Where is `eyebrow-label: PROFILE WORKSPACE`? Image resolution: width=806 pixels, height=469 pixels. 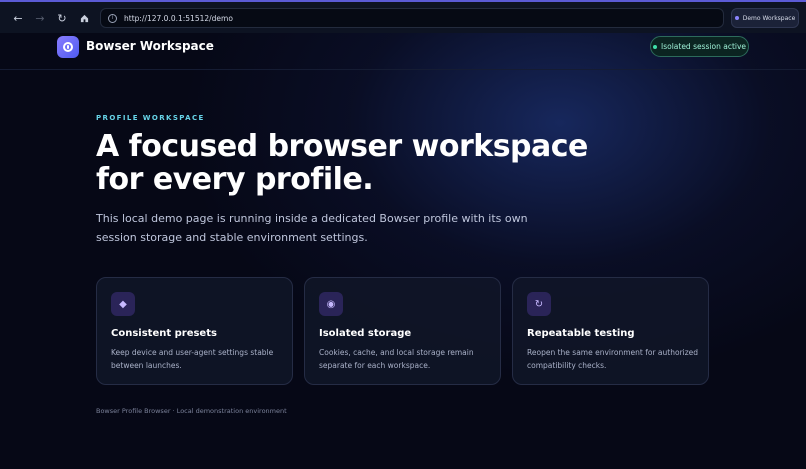
eyebrow-label: PROFILE WORKSPACE is located at coordinates (150, 118).